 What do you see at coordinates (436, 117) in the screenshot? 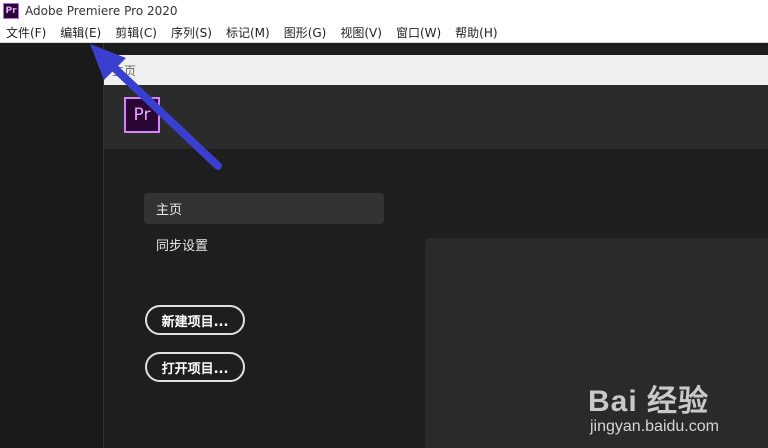
I see `home-header: Pr` at bounding box center [436, 117].